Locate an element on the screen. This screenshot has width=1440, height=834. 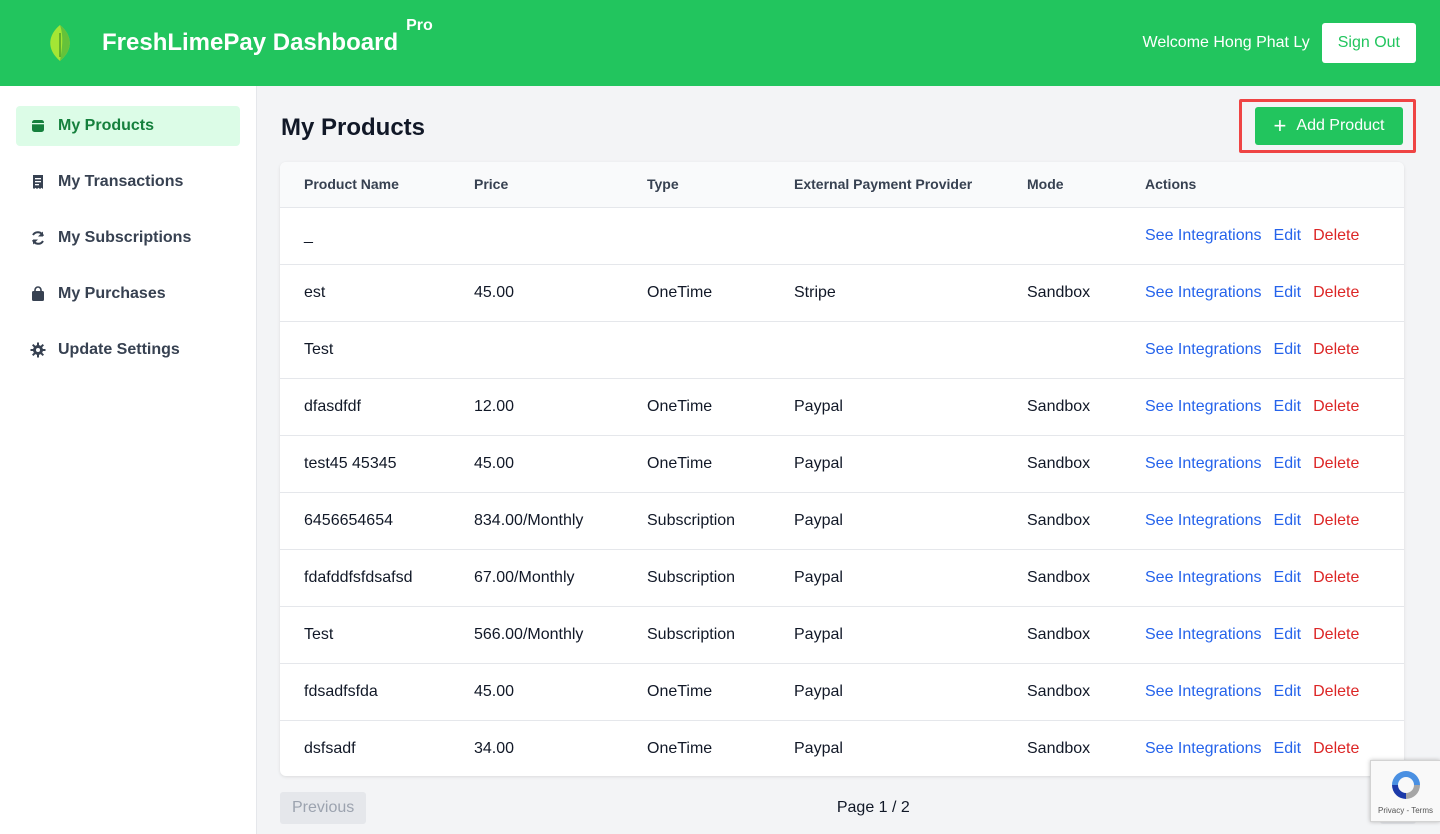
cell-provider: Stripe is located at coordinates (910, 293).